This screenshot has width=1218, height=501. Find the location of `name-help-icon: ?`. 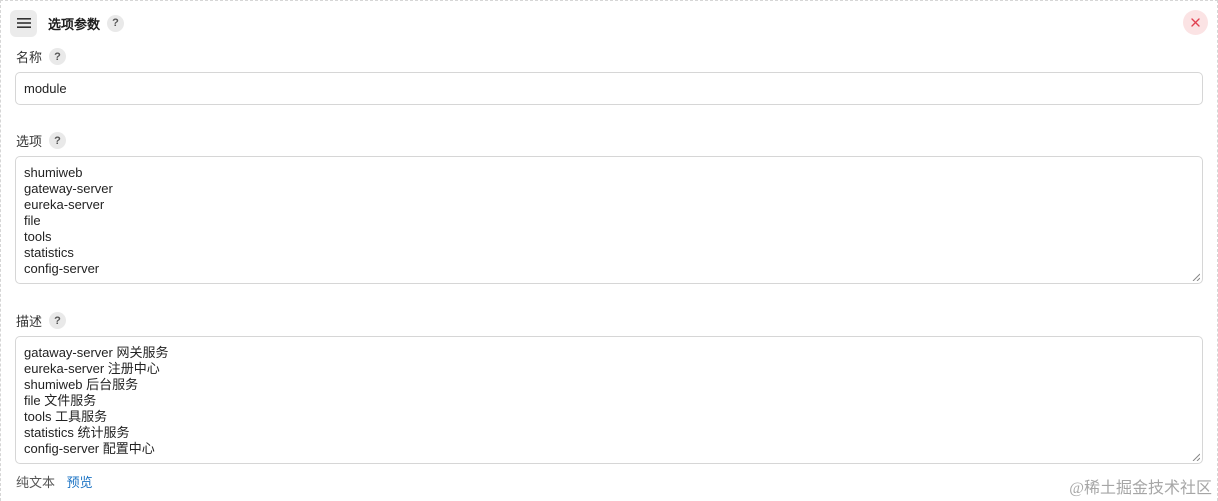

name-help-icon: ? is located at coordinates (58, 56).